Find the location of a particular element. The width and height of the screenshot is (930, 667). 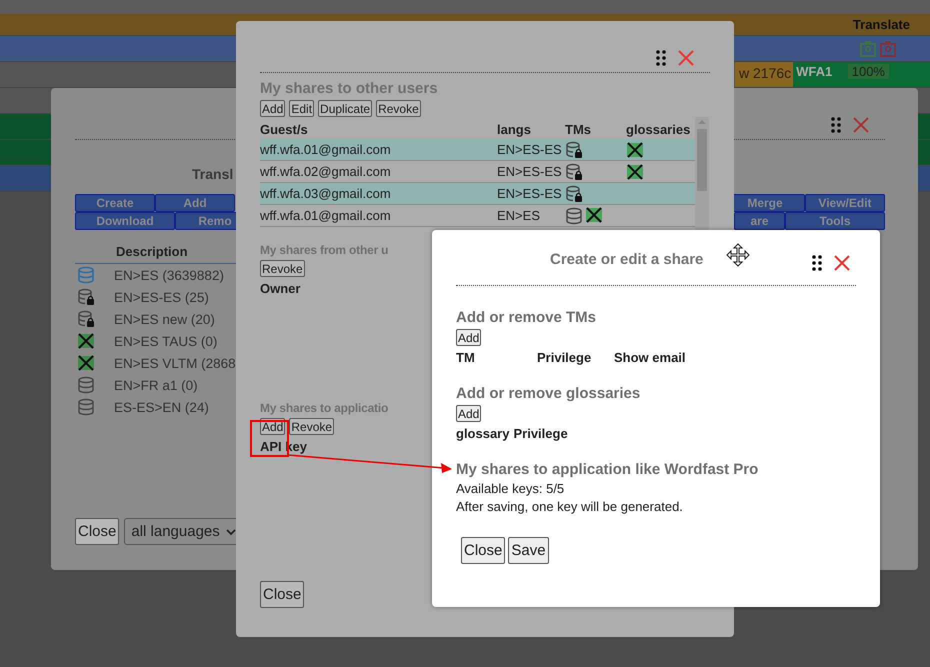

column-header: TMs is located at coordinates (578, 129).